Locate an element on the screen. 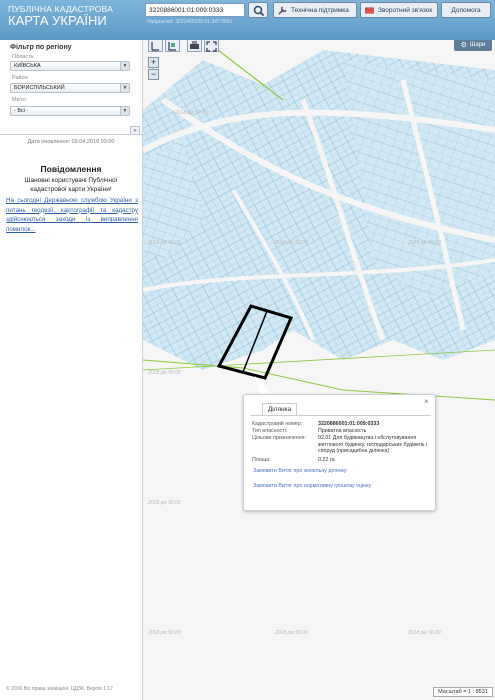 Image resolution: width=495 pixels, height=700 pixels. region-value: КИЇВСЬКА is located at coordinates (27, 66).